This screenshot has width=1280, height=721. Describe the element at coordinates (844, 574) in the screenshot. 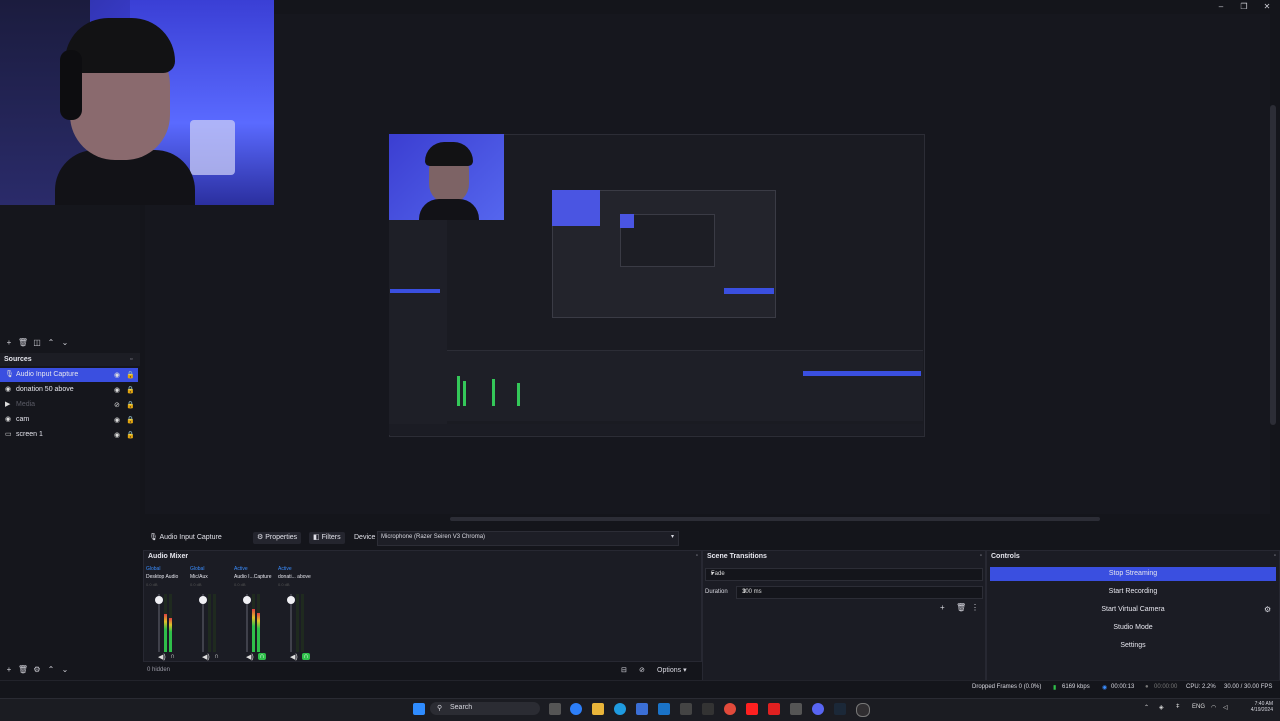

I see `transition-select: Fade ▾` at that location.